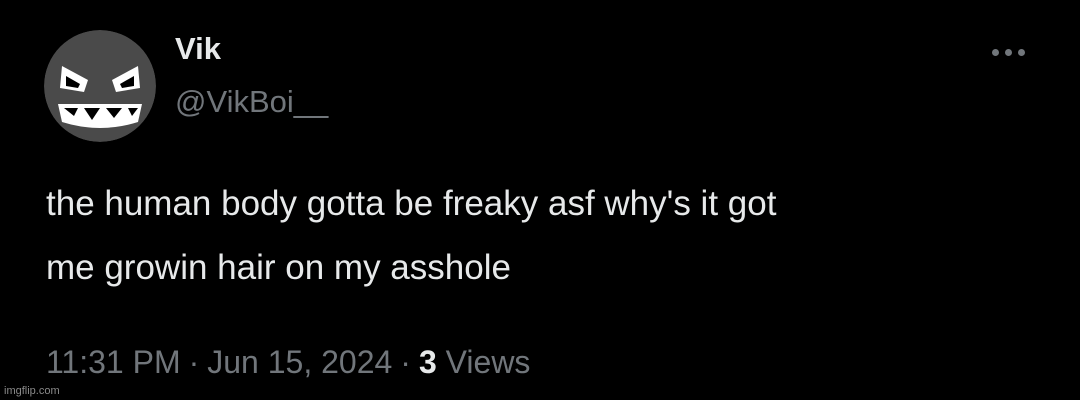 The width and height of the screenshot is (1080, 400). I want to click on author-display-name: Vik, so click(198, 49).